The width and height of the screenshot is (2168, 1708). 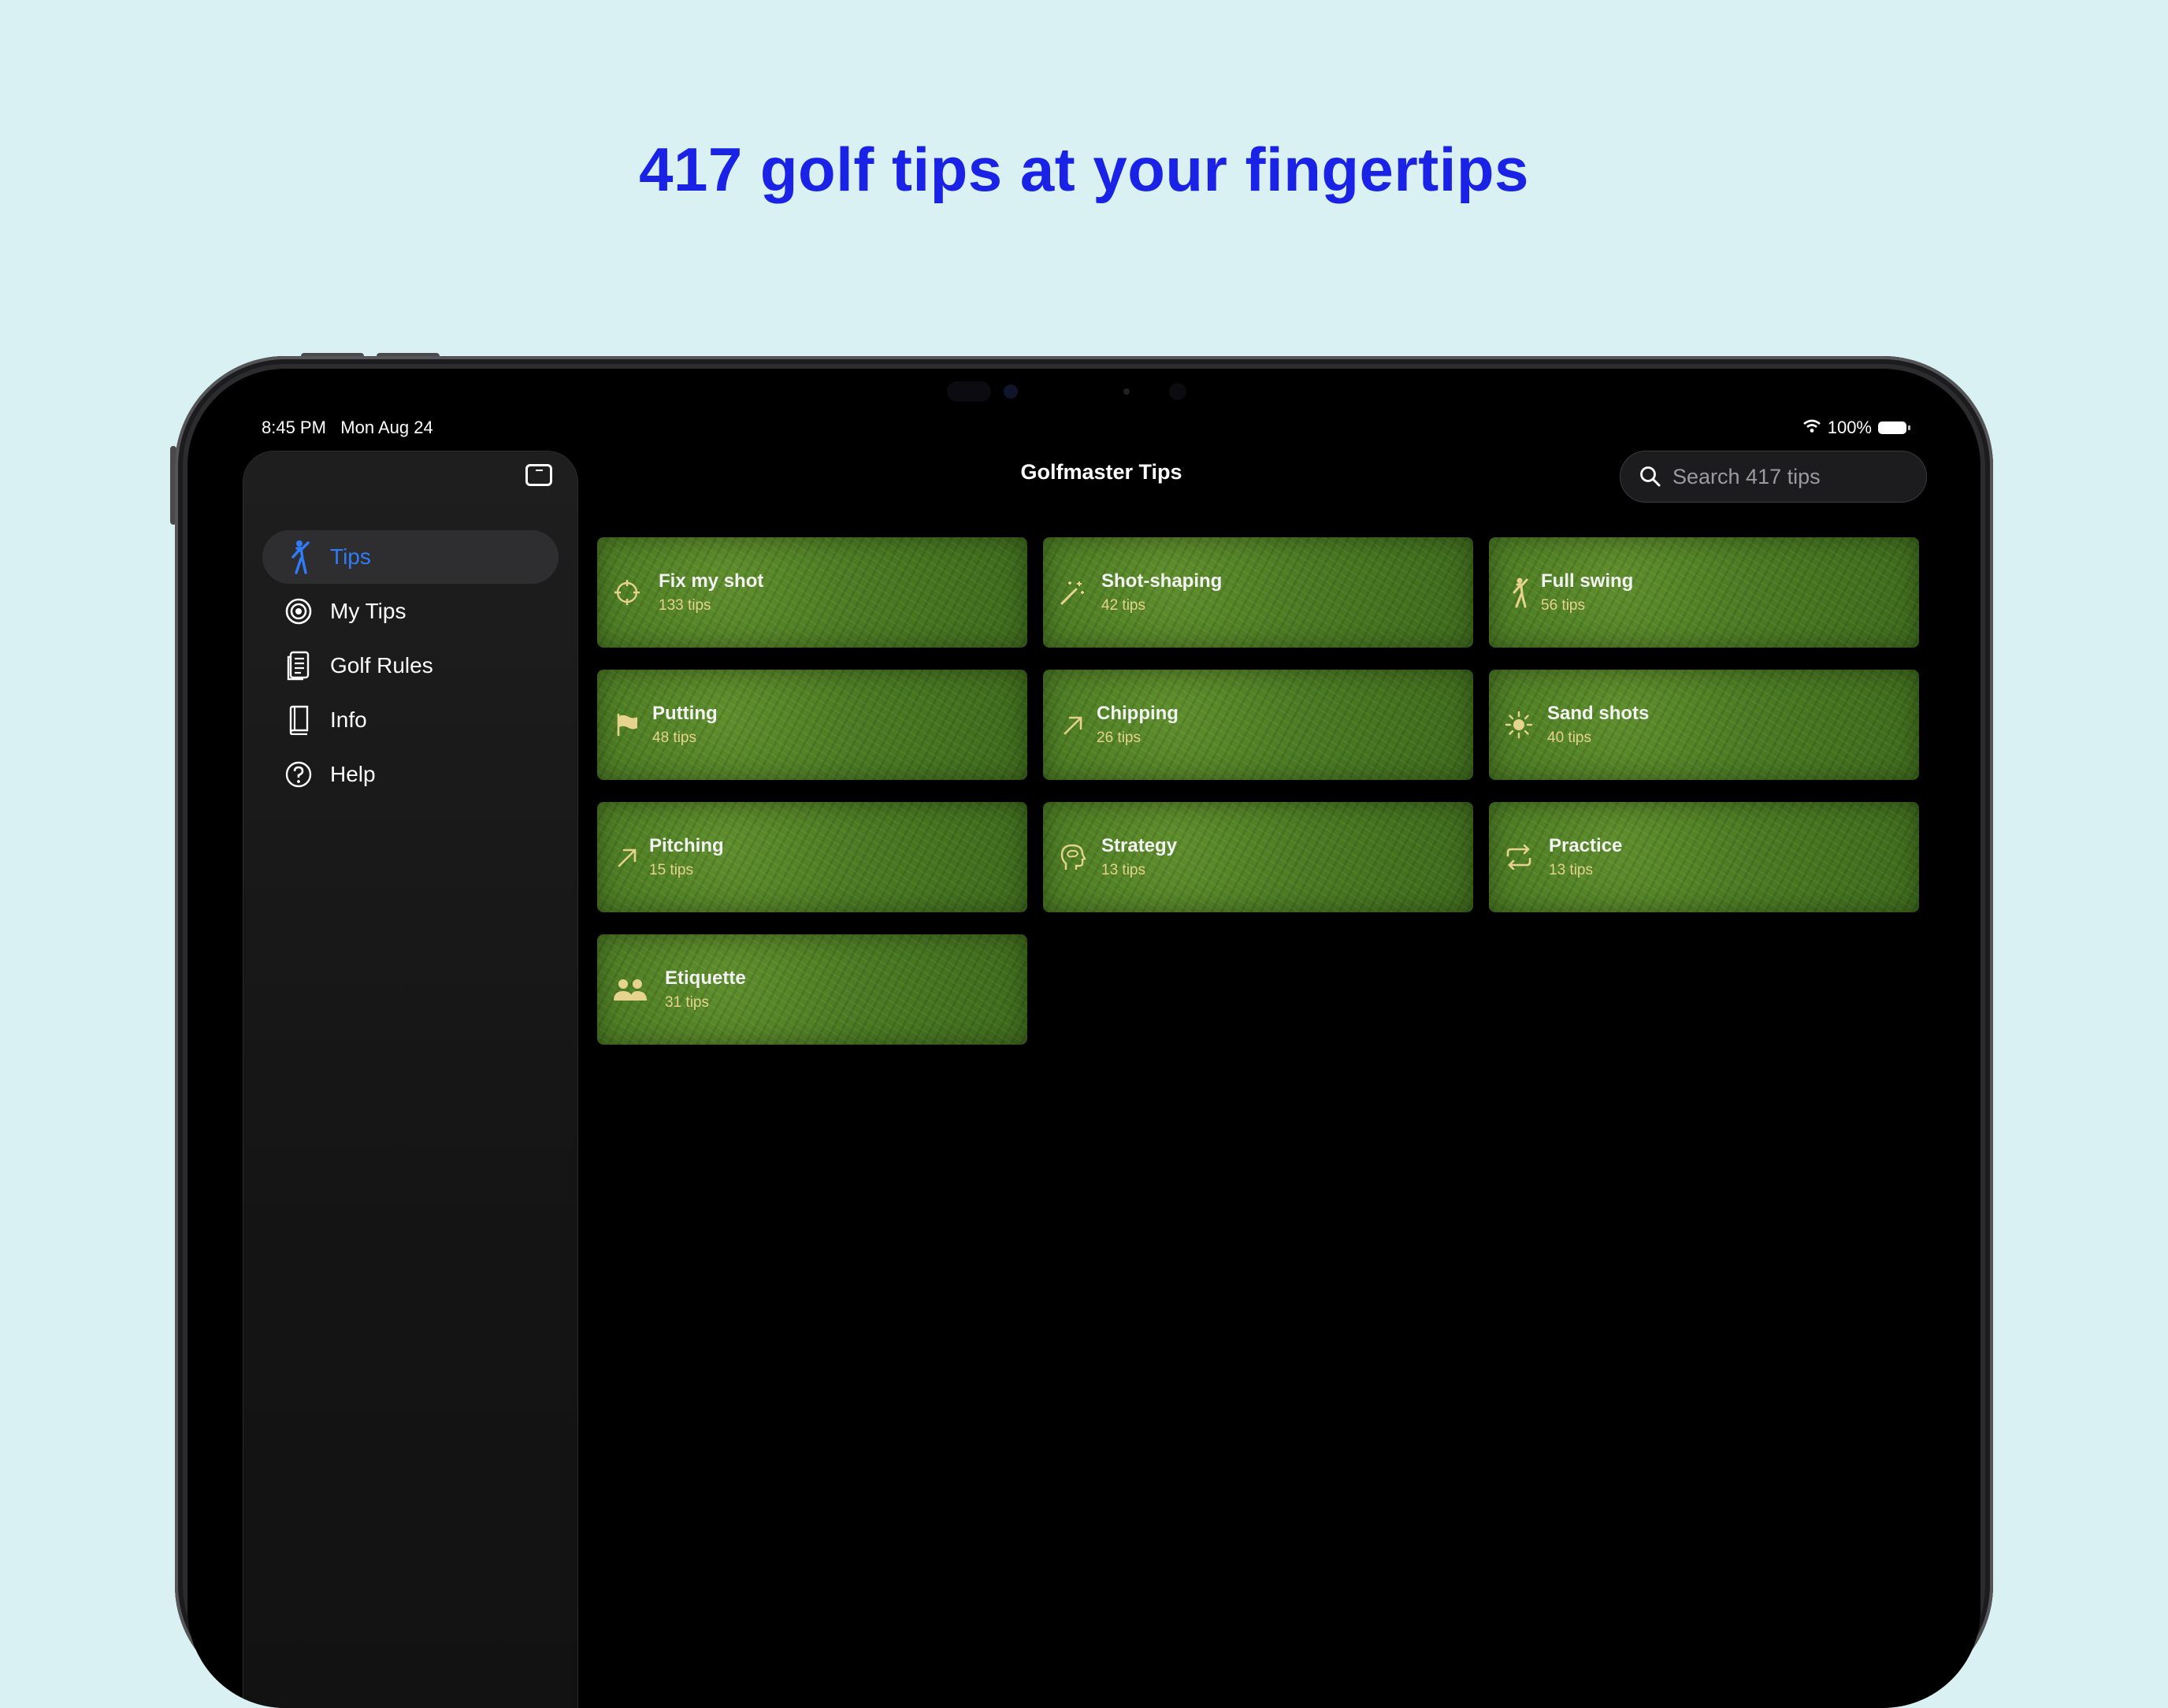 I want to click on sidebar-item-label: Help, so click(x=353, y=774).